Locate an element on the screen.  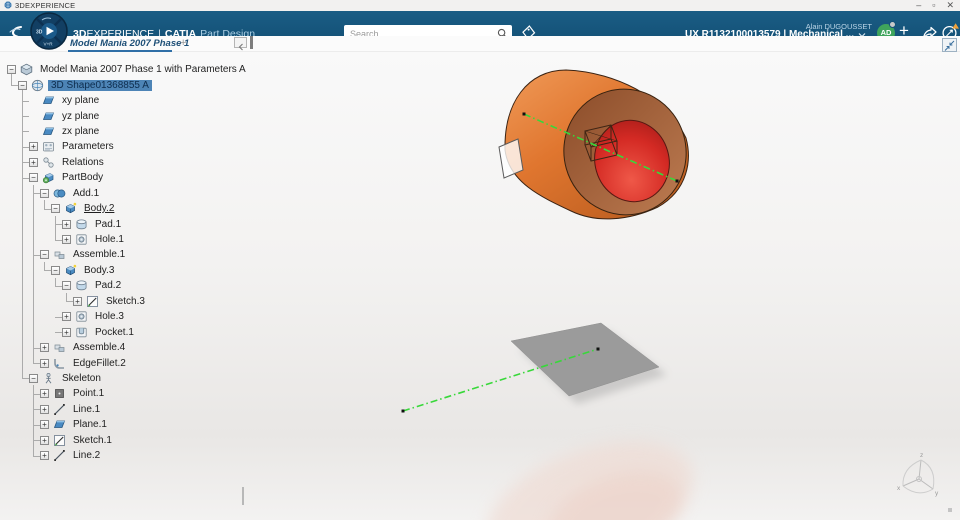
tree-item-label: Assemble.1 is located at coordinates (99, 254).